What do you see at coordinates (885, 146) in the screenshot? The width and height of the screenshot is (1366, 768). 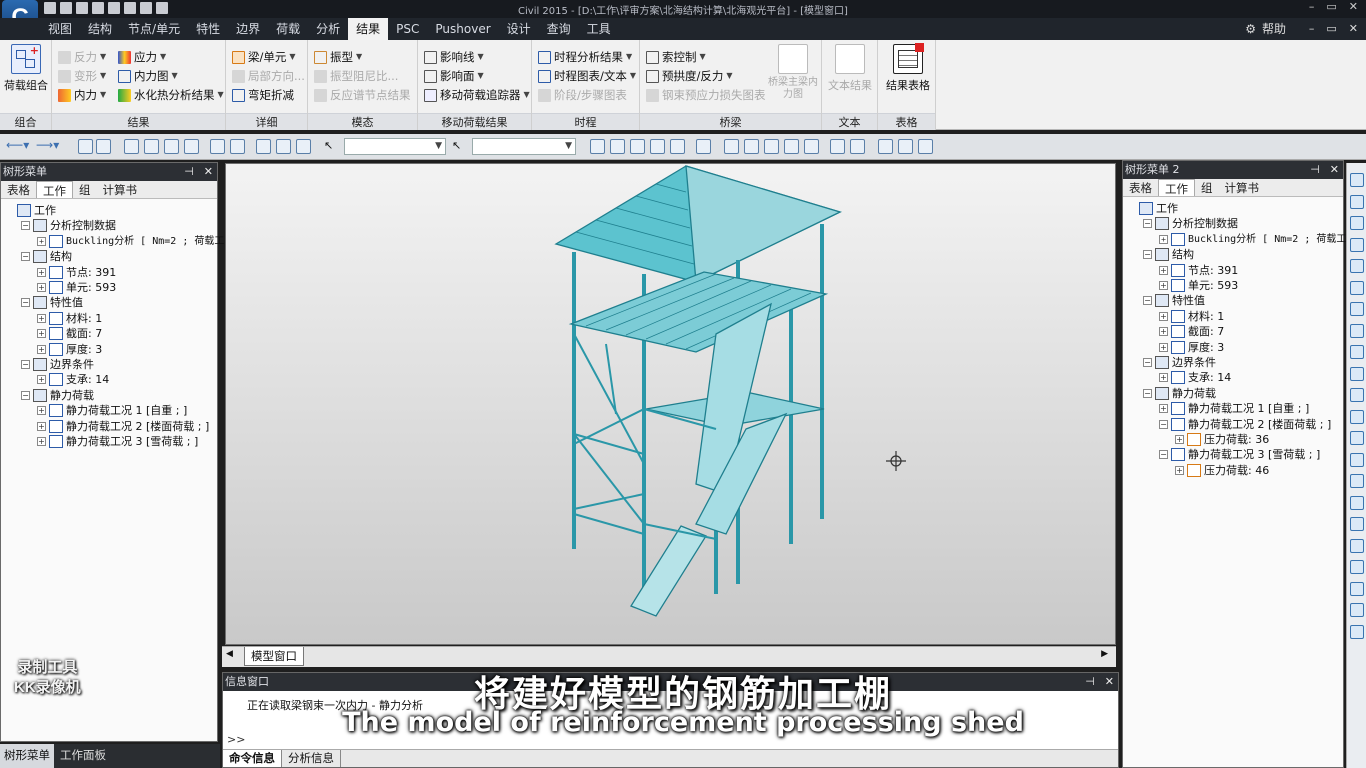 I see `display-icon` at bounding box center [885, 146].